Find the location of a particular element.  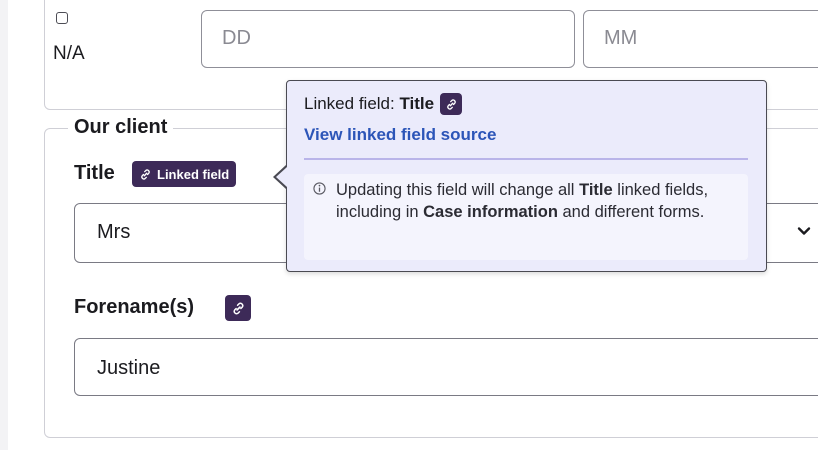

tooltip-heading-prefix: Linked field: is located at coordinates (352, 103).